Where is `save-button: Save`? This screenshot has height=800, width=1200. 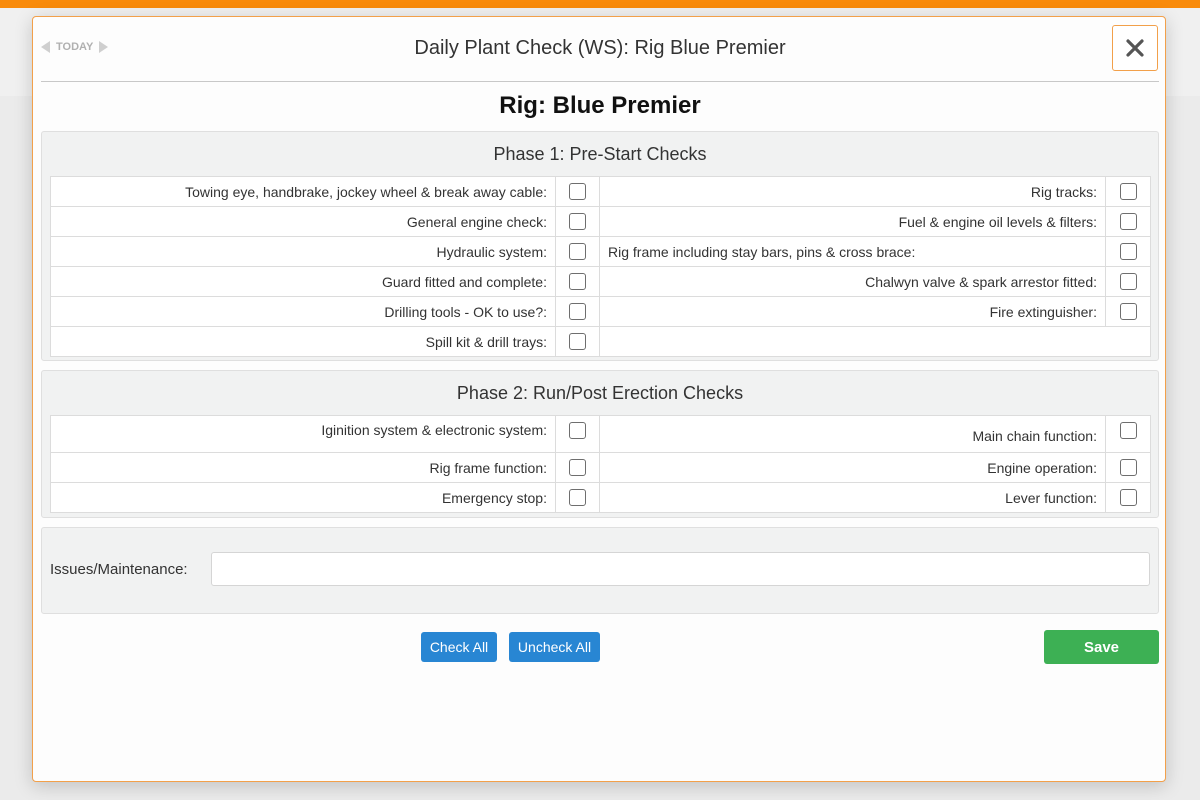 save-button: Save is located at coordinates (1101, 647).